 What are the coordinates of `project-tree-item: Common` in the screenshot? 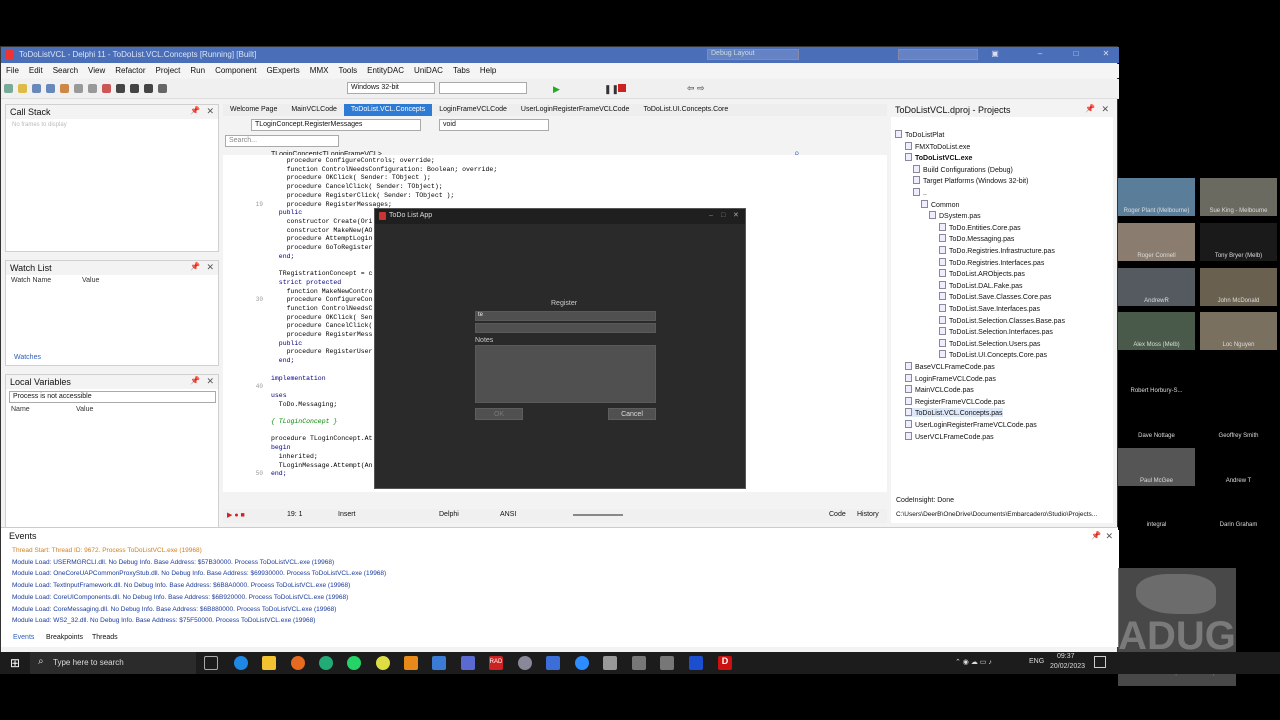 It's located at (940, 204).